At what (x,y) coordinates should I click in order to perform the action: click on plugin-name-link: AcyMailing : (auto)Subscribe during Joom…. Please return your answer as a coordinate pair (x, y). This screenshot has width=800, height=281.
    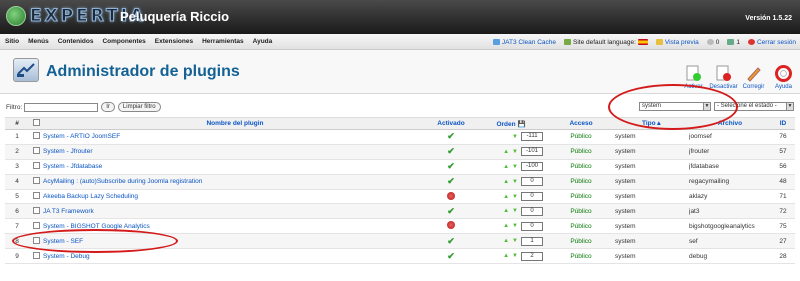
    Looking at the image, I should click on (122, 181).